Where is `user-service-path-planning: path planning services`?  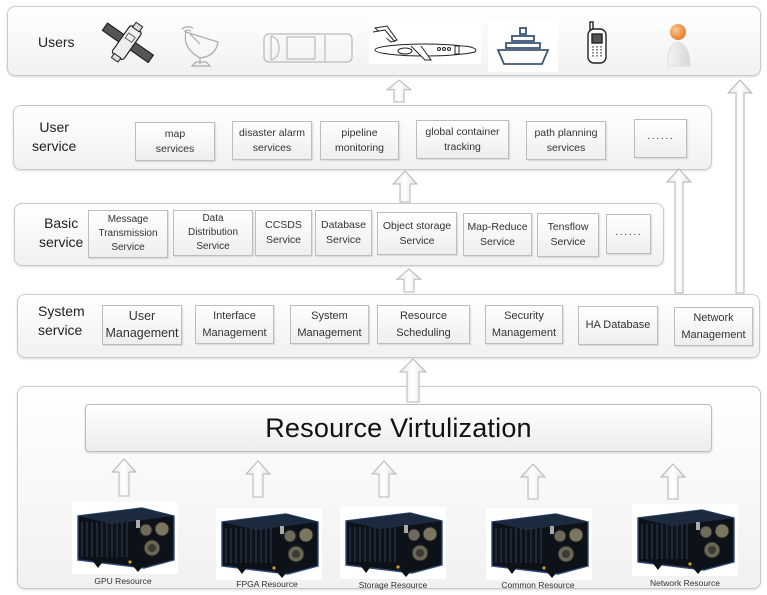
user-service-path-planning: path planning services is located at coordinates (566, 140).